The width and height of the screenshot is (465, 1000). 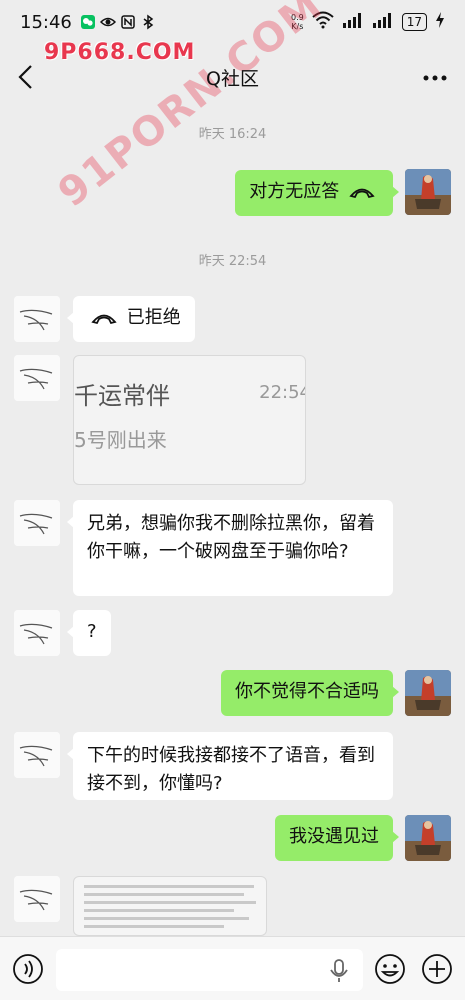 I want to click on message-bubble-other: 下午的时候我接都接不了语音，看到接不到，你懂吗?, so click(x=230, y=766).